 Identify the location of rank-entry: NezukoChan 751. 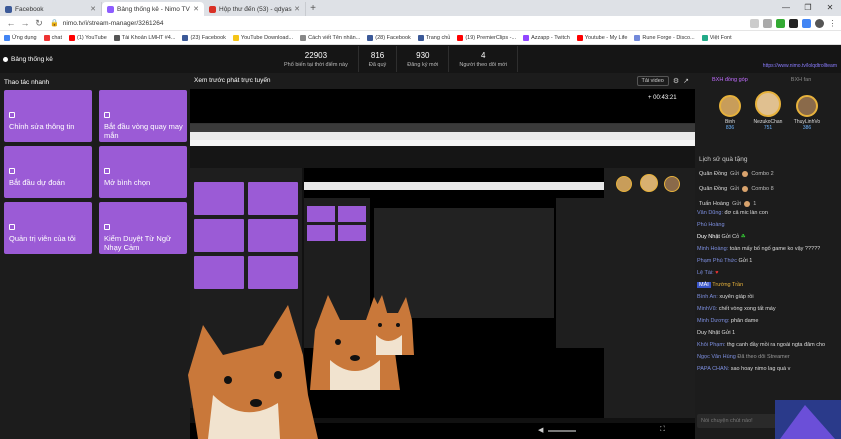
(768, 111).